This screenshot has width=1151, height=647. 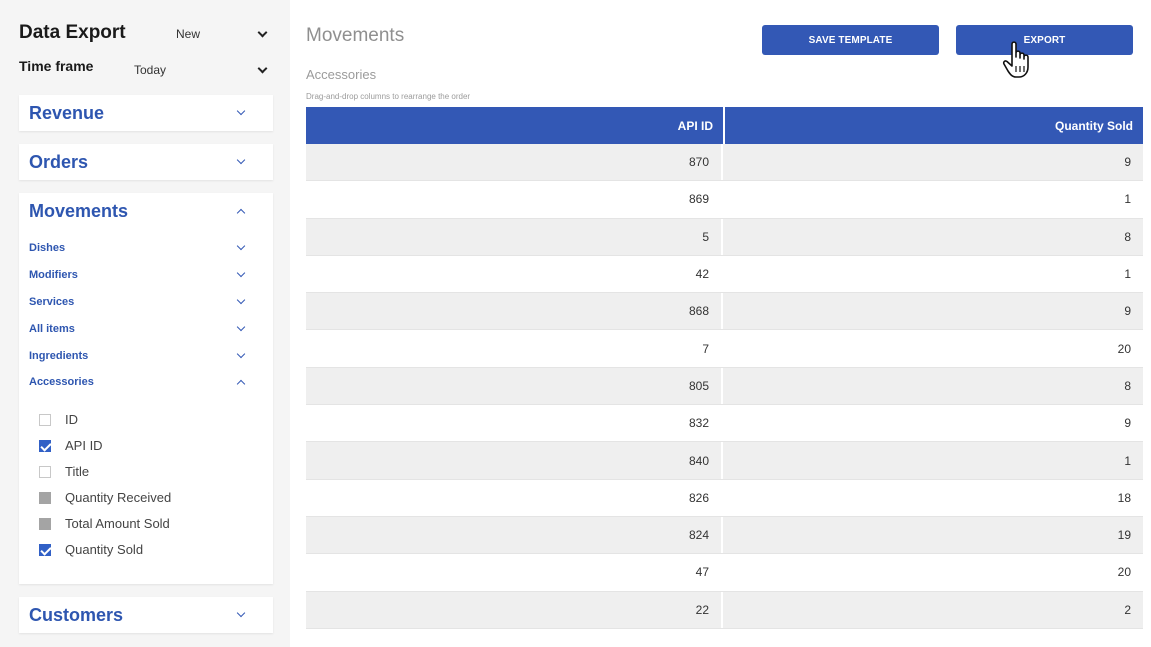 What do you see at coordinates (514, 348) in the screenshot?
I see `cell-api-id: 7` at bounding box center [514, 348].